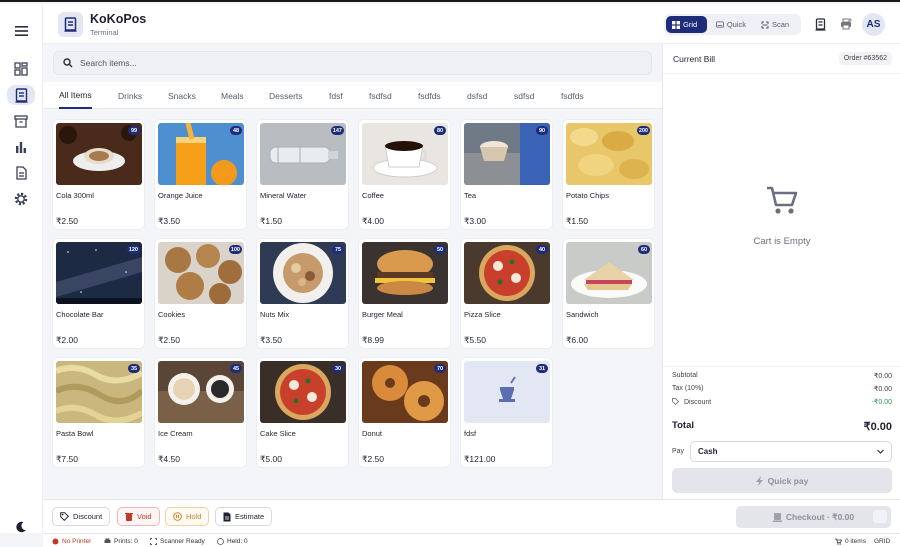 The image size is (900, 547). I want to click on tab-all-items: All Items, so click(75, 95).